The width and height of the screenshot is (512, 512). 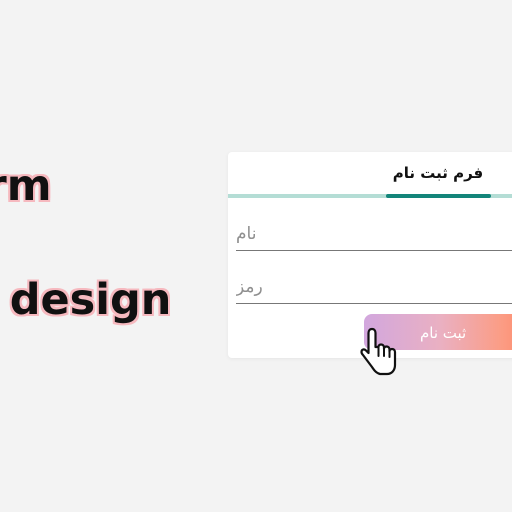 What do you see at coordinates (86, 300) in the screenshot?
I see `headline-line-2: l design` at bounding box center [86, 300].